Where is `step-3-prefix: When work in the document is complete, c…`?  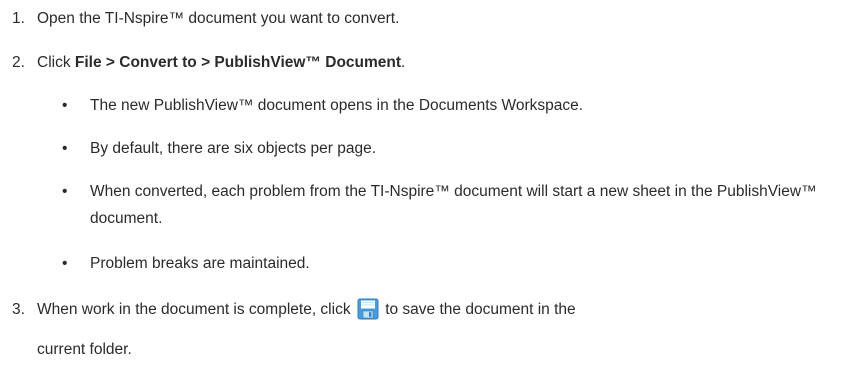 step-3-prefix: When work in the document is complete, c… is located at coordinates (196, 309).